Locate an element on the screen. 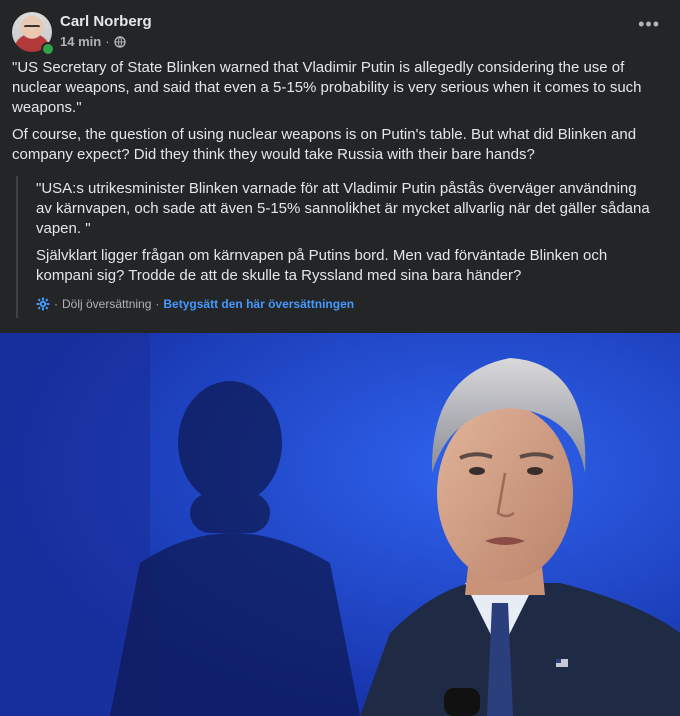 The image size is (680, 716). gear-icon is located at coordinates (43, 304).